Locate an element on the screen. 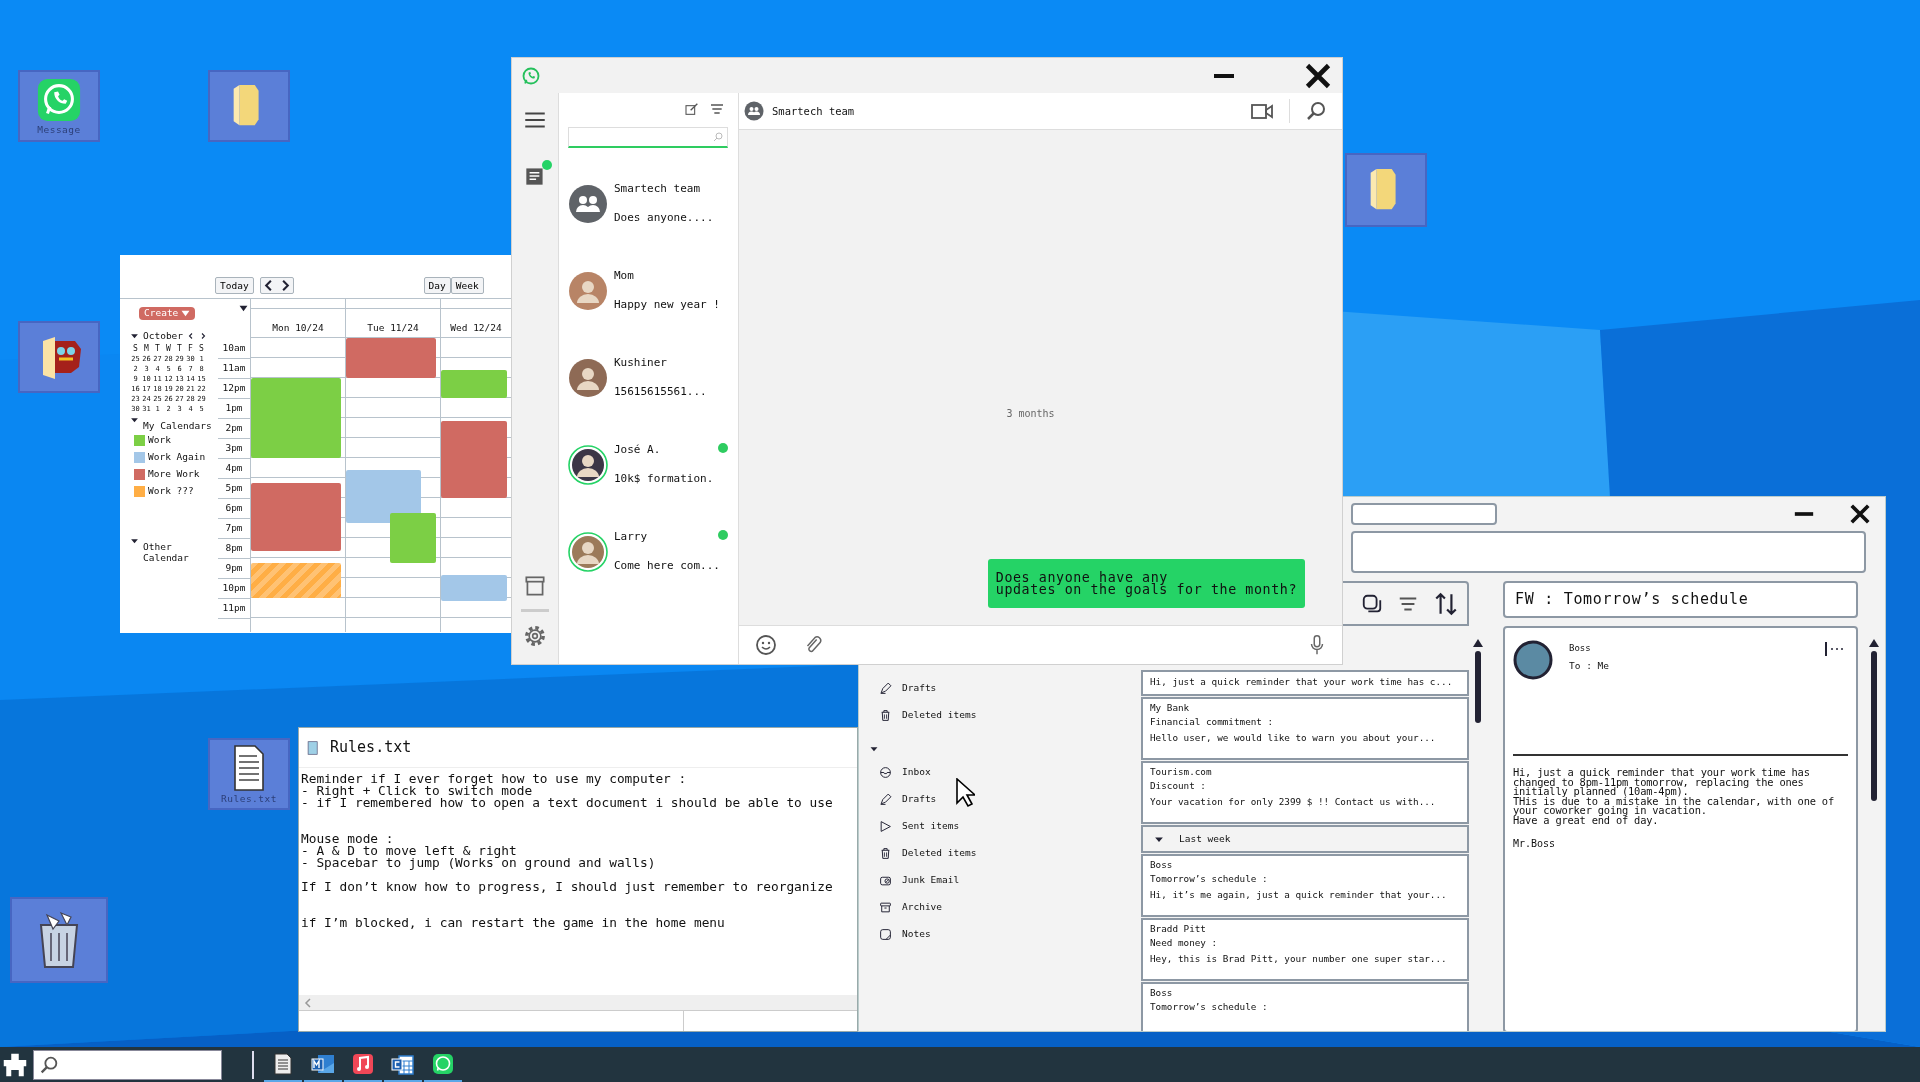  avatar-icon is located at coordinates (1533, 660).